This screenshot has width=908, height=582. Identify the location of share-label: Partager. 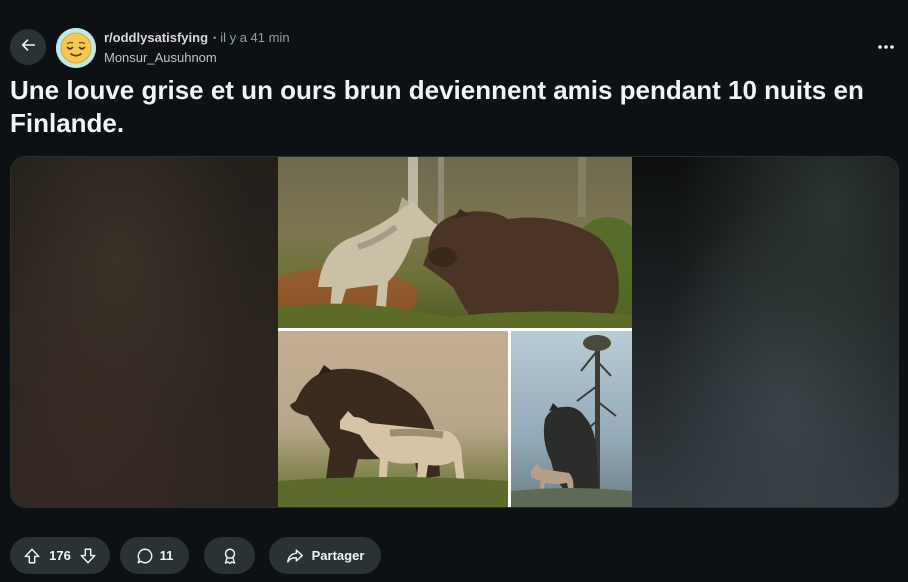
(338, 555).